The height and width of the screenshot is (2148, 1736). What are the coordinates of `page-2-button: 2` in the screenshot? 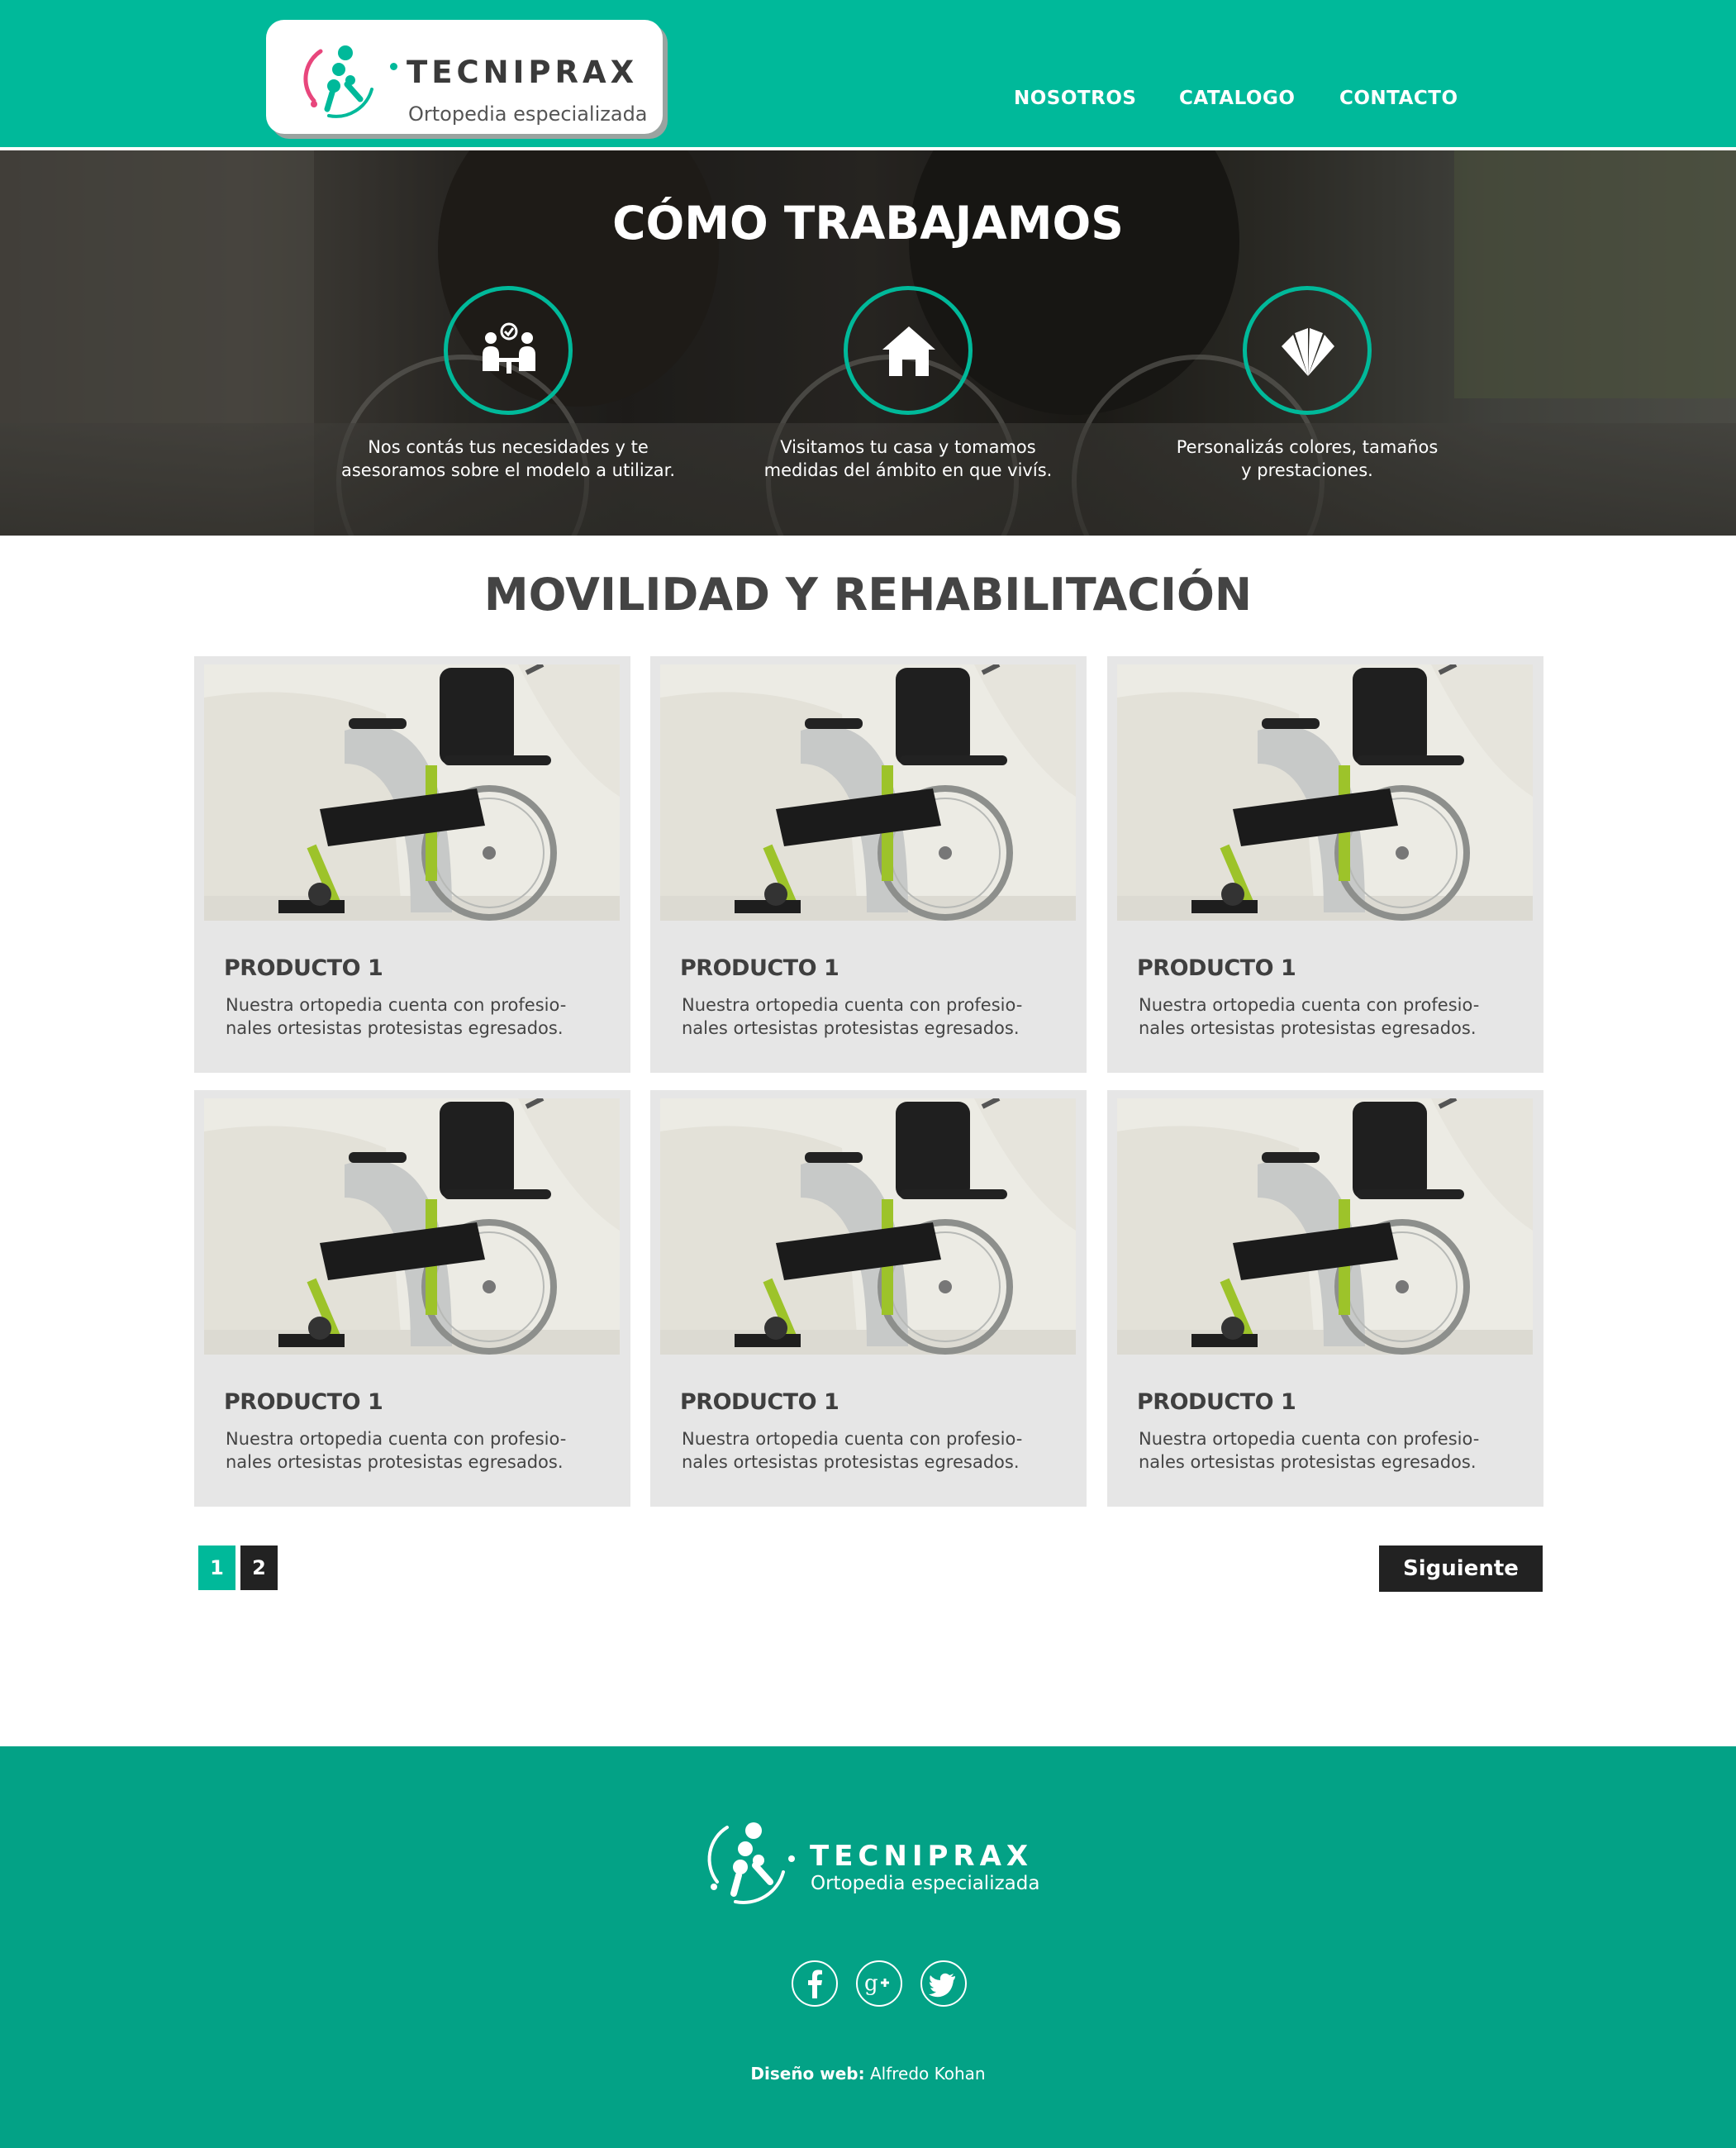 It's located at (259, 1568).